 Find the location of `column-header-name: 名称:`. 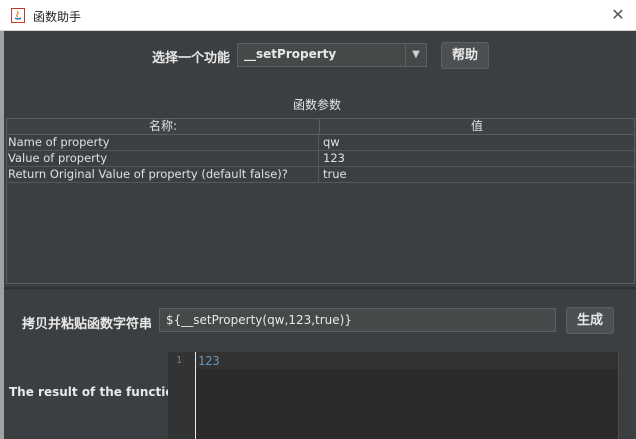

column-header-name: 名称: is located at coordinates (163, 126).